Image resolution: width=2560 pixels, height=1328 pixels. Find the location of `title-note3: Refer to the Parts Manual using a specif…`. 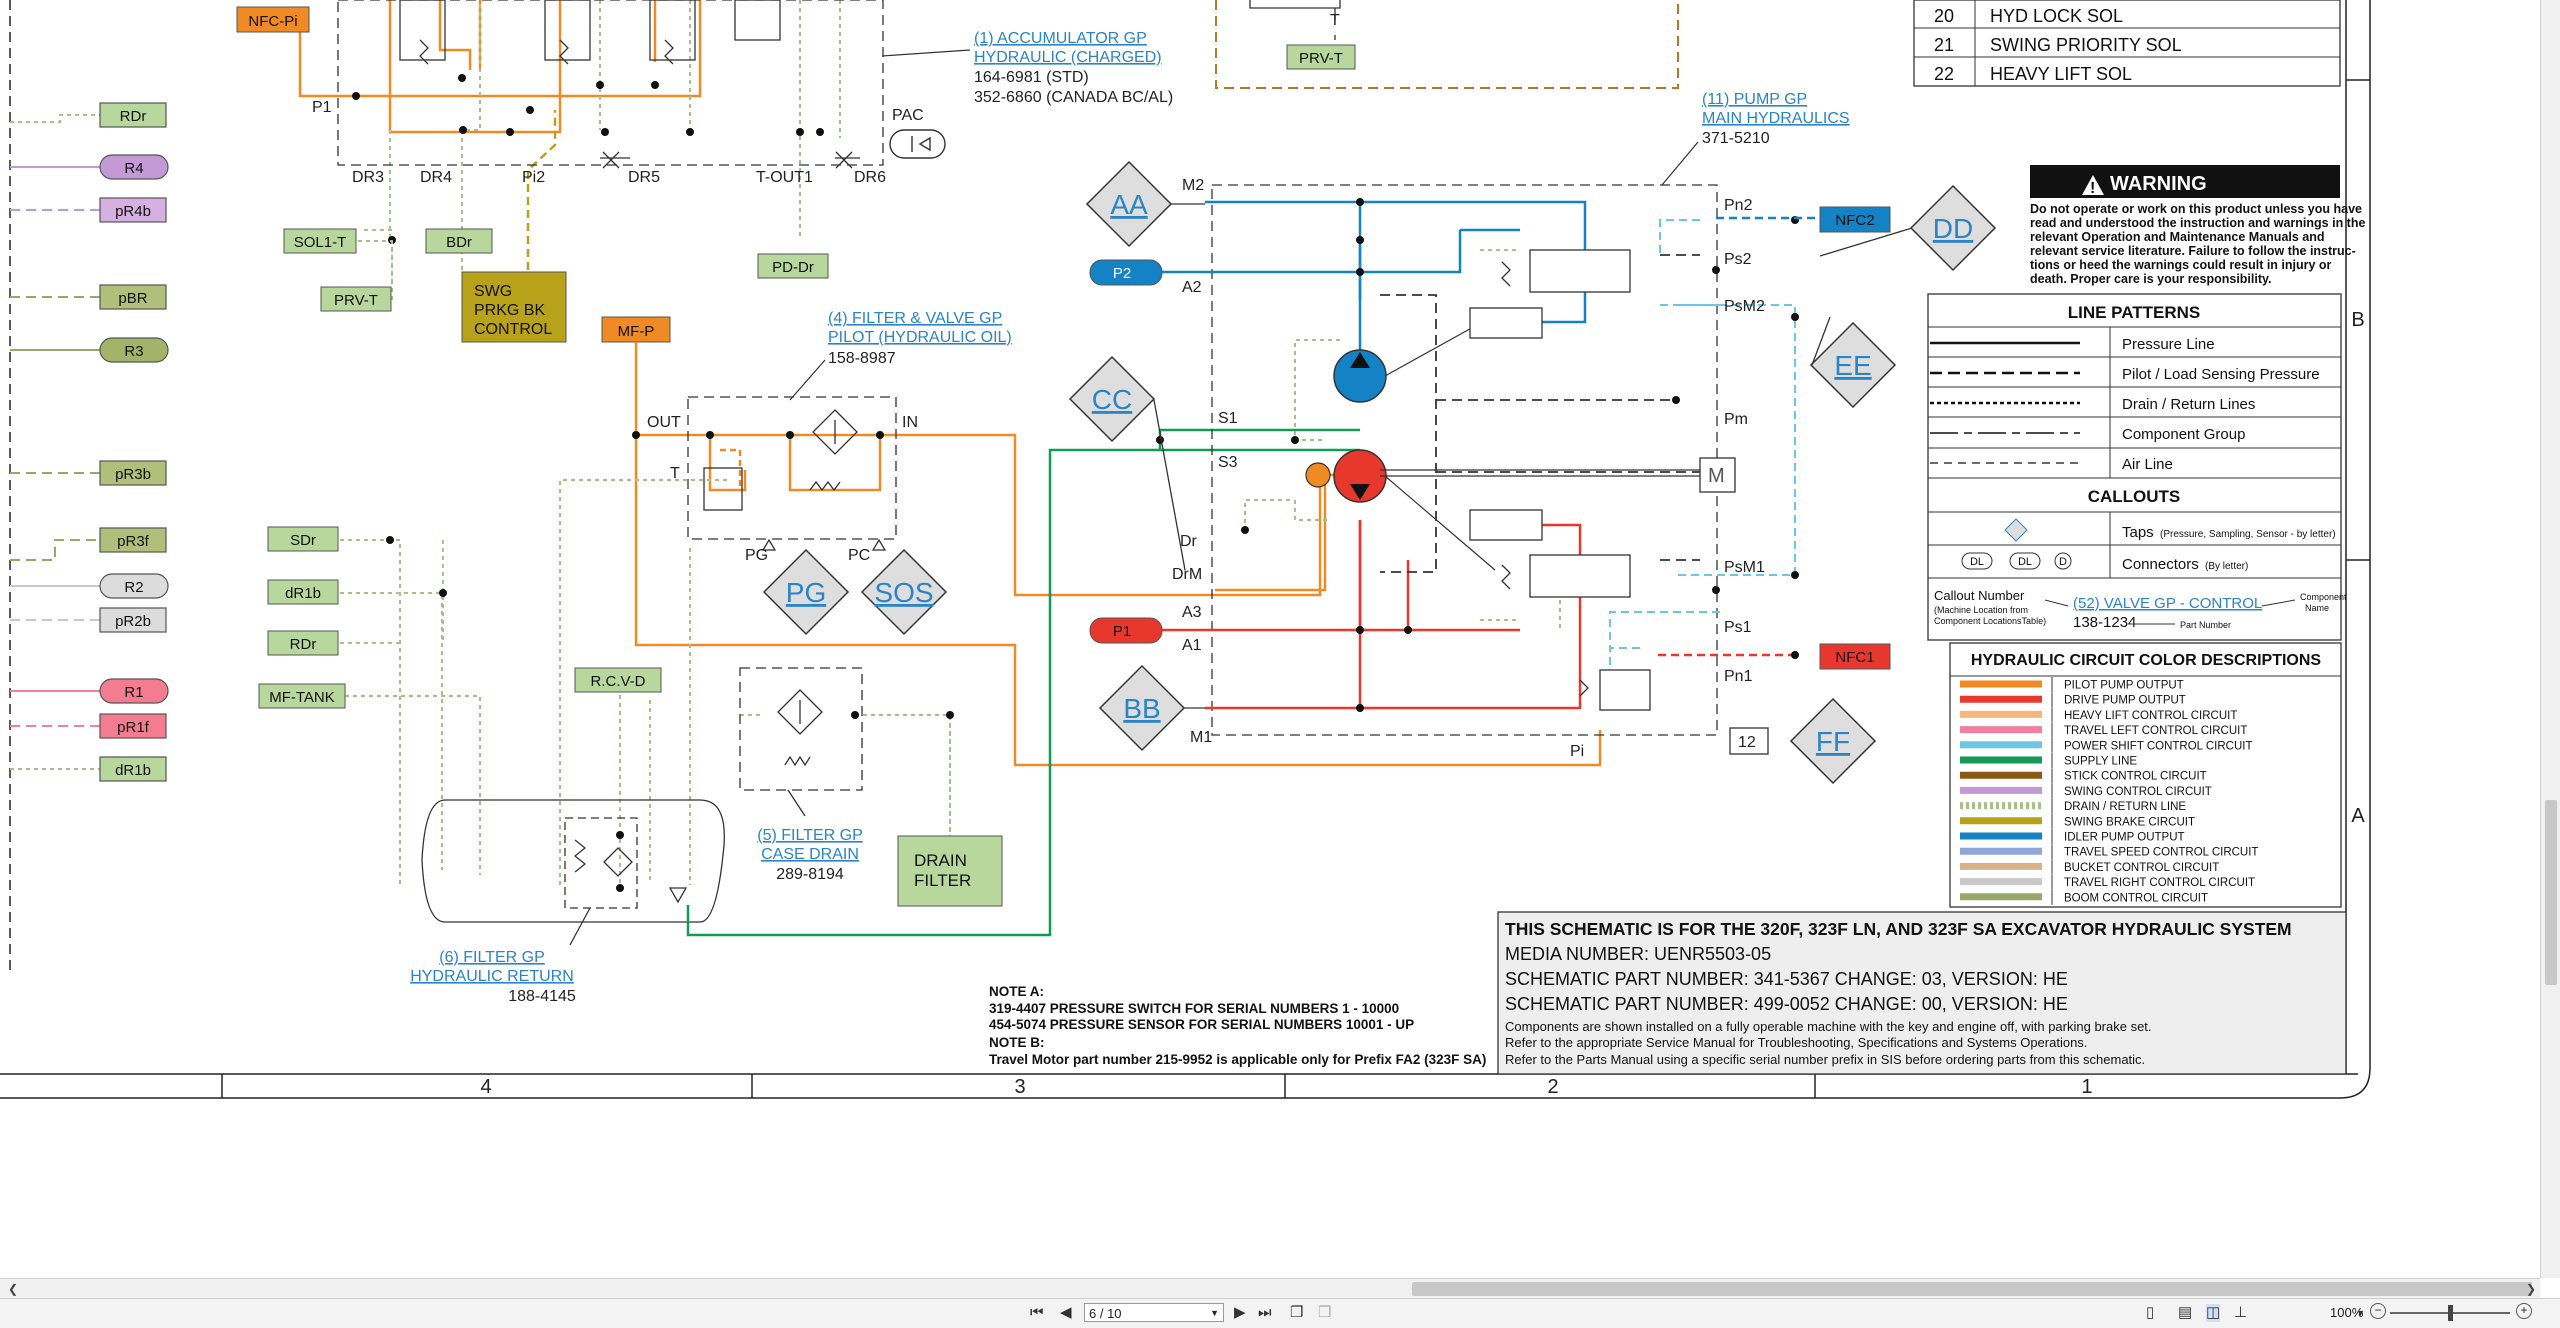

title-note3: Refer to the Parts Manual using a specif… is located at coordinates (1825, 1059).